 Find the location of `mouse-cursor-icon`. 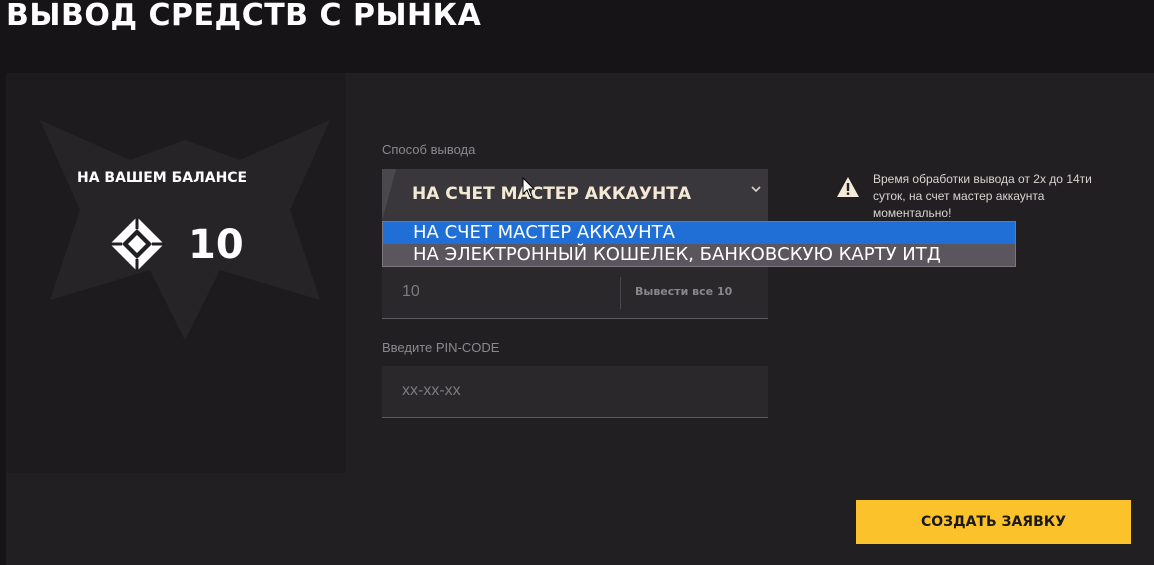

mouse-cursor-icon is located at coordinates (529, 187).